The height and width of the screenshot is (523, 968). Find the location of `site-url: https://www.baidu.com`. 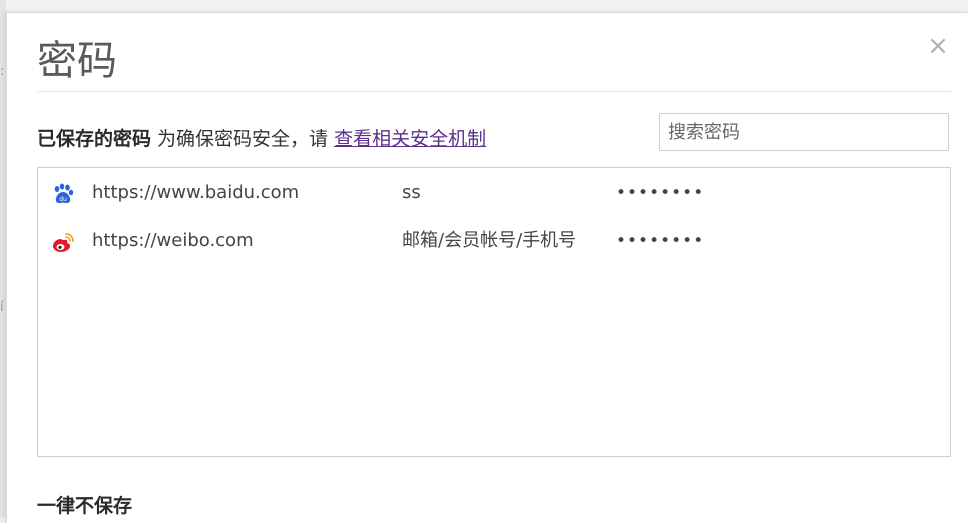

site-url: https://www.baidu.com is located at coordinates (196, 192).